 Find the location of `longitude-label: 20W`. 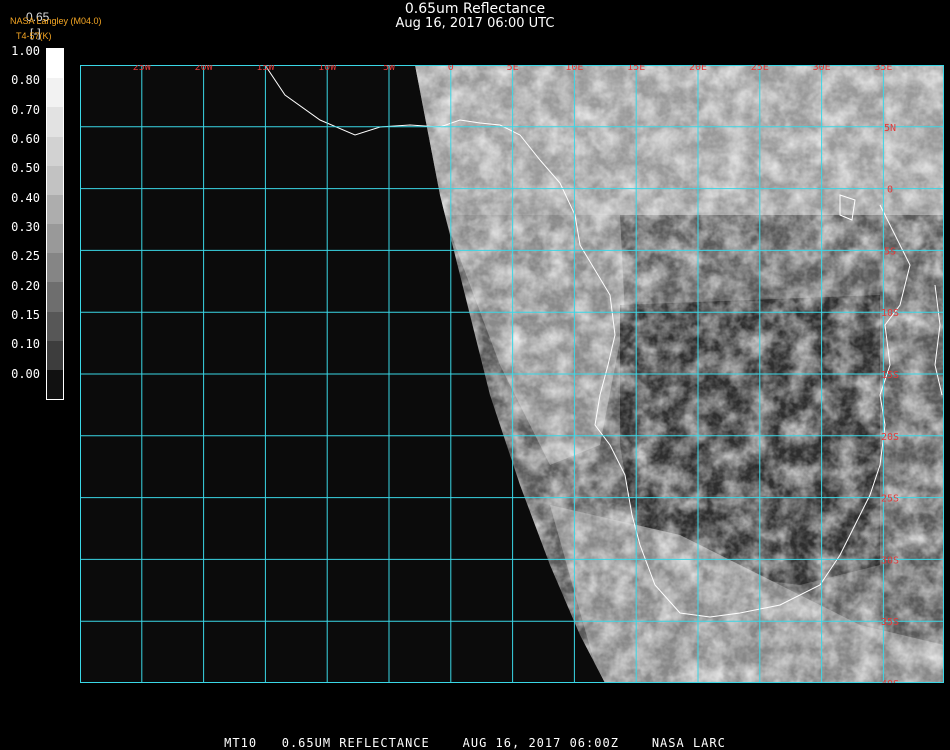

longitude-label: 20W is located at coordinates (204, 69).